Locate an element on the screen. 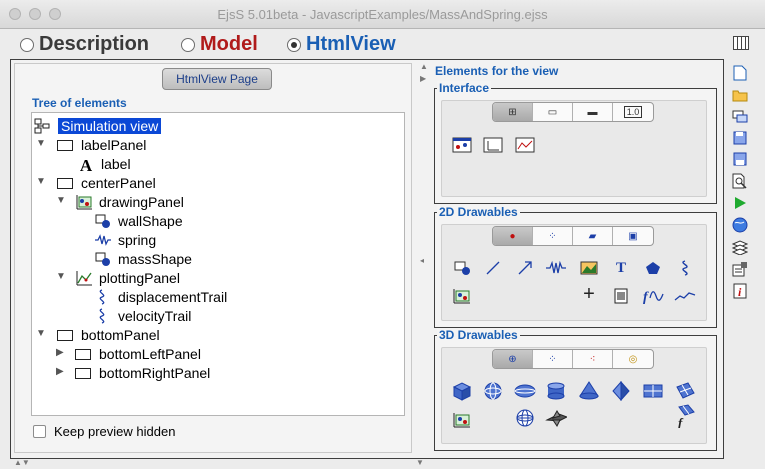  tree-node-drawingpanel: drawingPanel is located at coordinates (129, 201).